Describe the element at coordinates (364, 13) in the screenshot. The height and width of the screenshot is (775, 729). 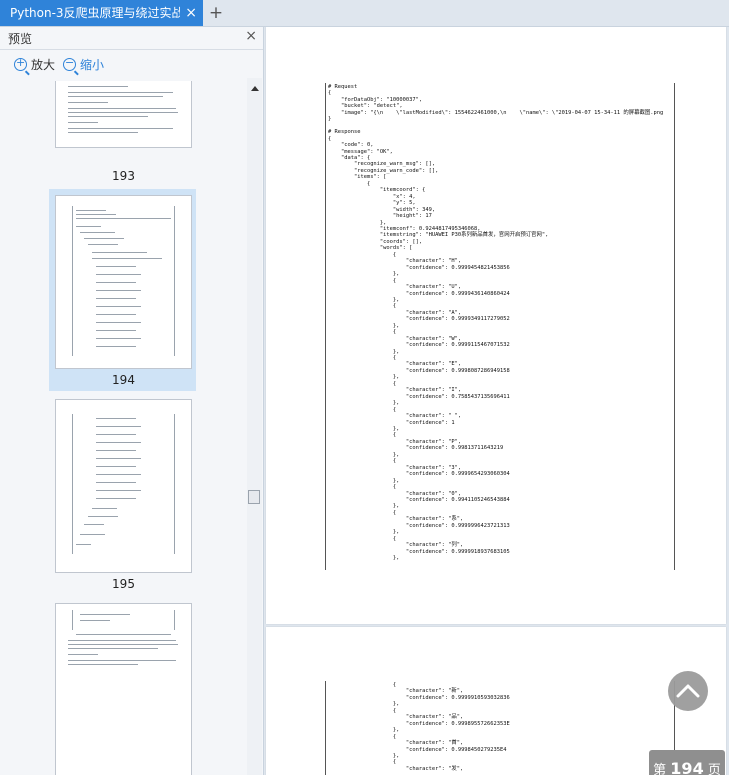
I see `tab-bar: Python-3反爬虫原理与绕过实战 × +` at that location.